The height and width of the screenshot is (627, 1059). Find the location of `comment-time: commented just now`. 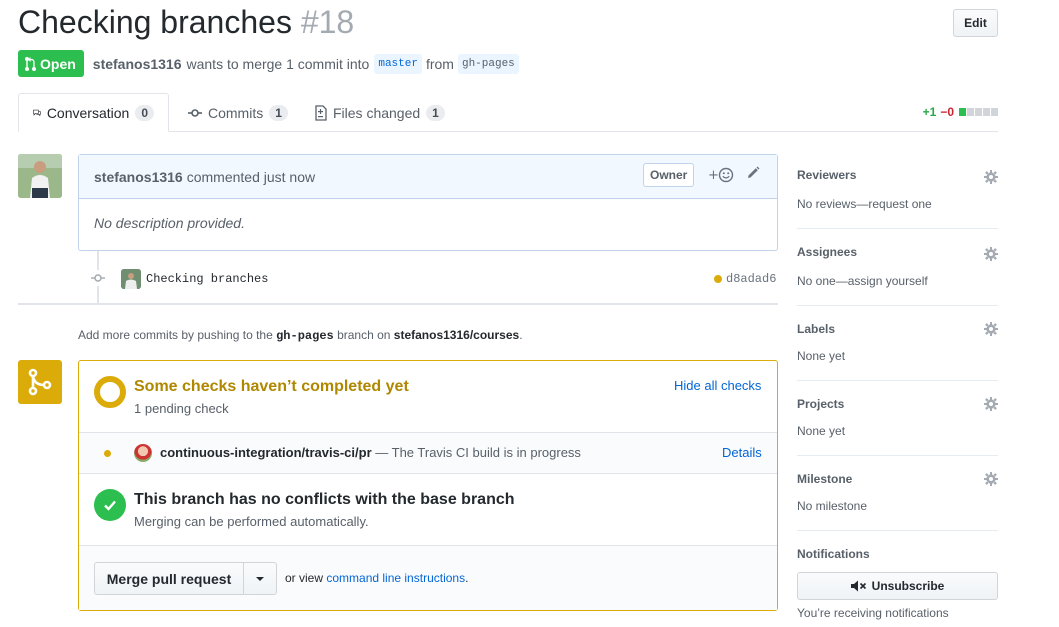

comment-time: commented just now is located at coordinates (251, 177).